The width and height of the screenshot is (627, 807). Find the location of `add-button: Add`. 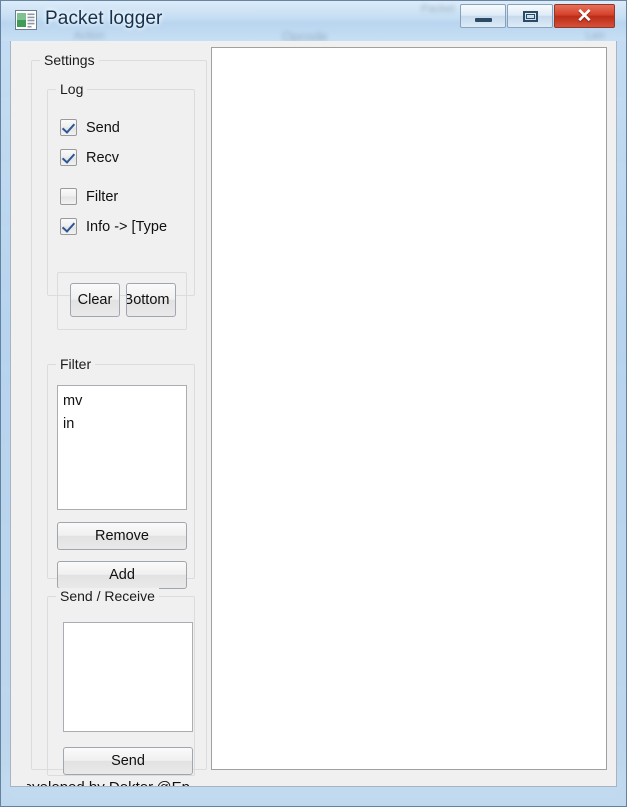

add-button: Add is located at coordinates (122, 575).